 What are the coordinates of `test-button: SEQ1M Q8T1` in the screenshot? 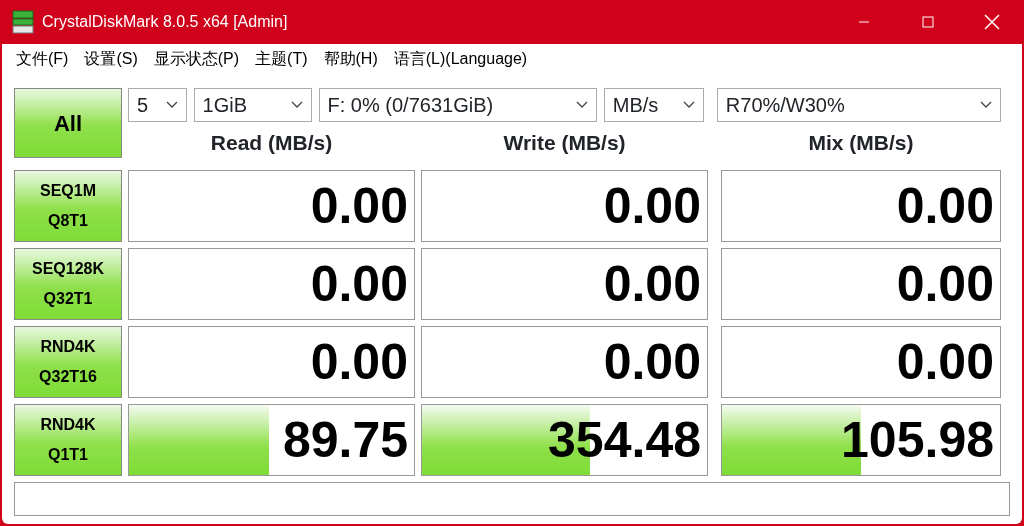 It's located at (68, 206).